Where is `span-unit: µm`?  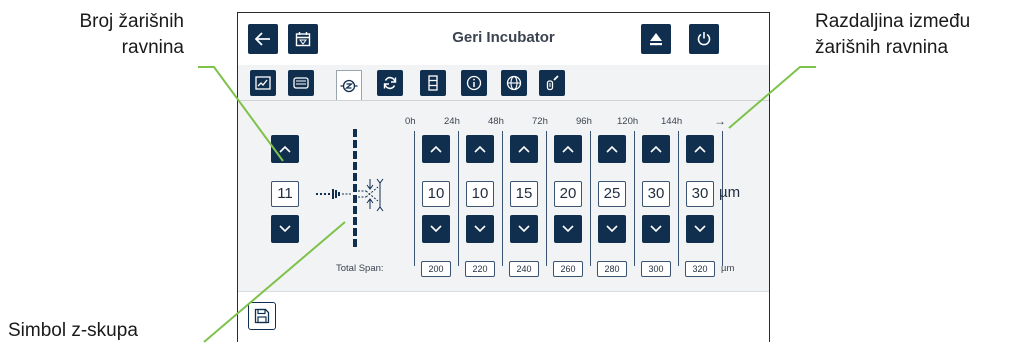
span-unit: µm is located at coordinates (728, 268).